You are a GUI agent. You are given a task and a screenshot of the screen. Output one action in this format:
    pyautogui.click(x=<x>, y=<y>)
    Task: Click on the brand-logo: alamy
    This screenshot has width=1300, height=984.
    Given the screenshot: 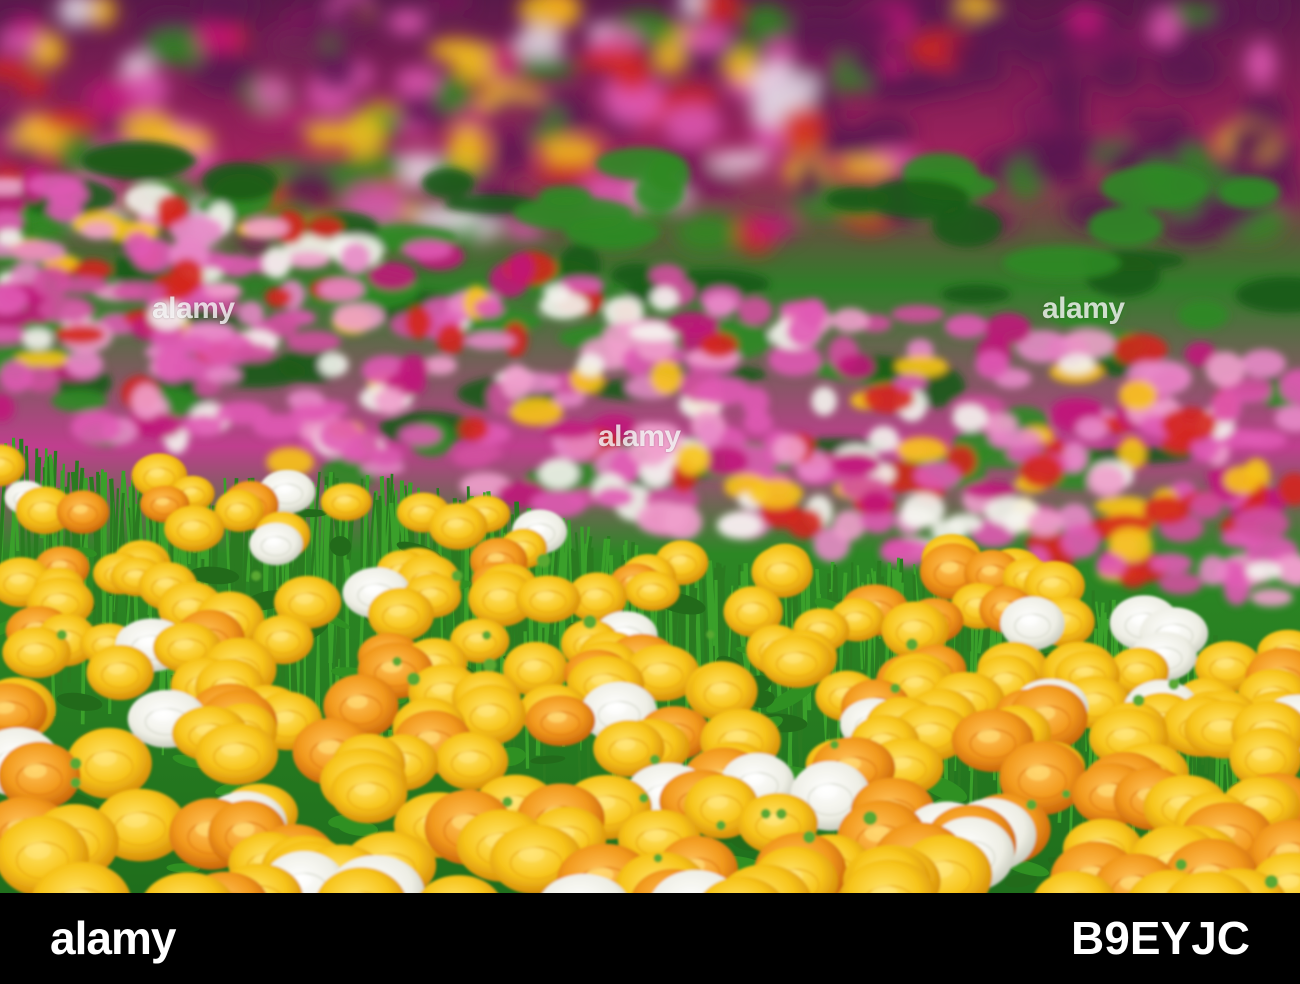 What is the action you would take?
    pyautogui.click(x=113, y=938)
    